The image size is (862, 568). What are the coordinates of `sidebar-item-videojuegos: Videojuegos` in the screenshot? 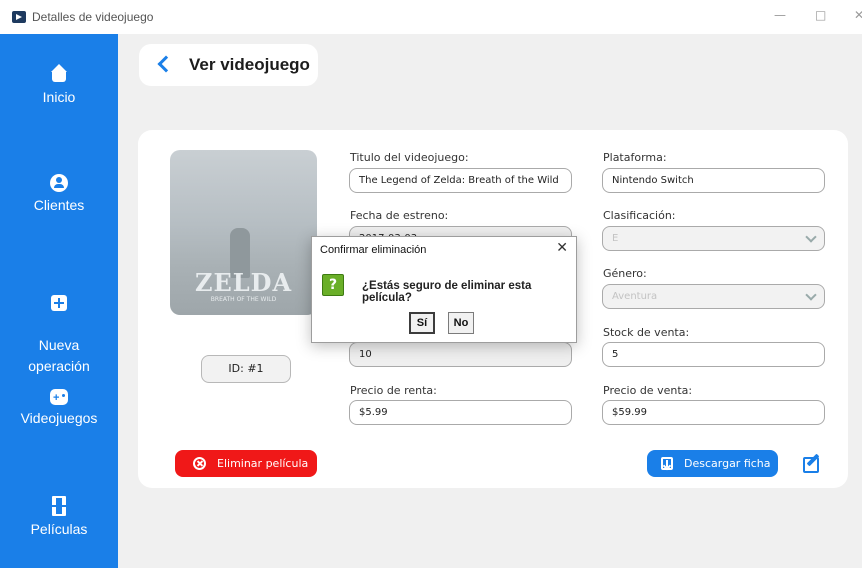 It's located at (59, 408).